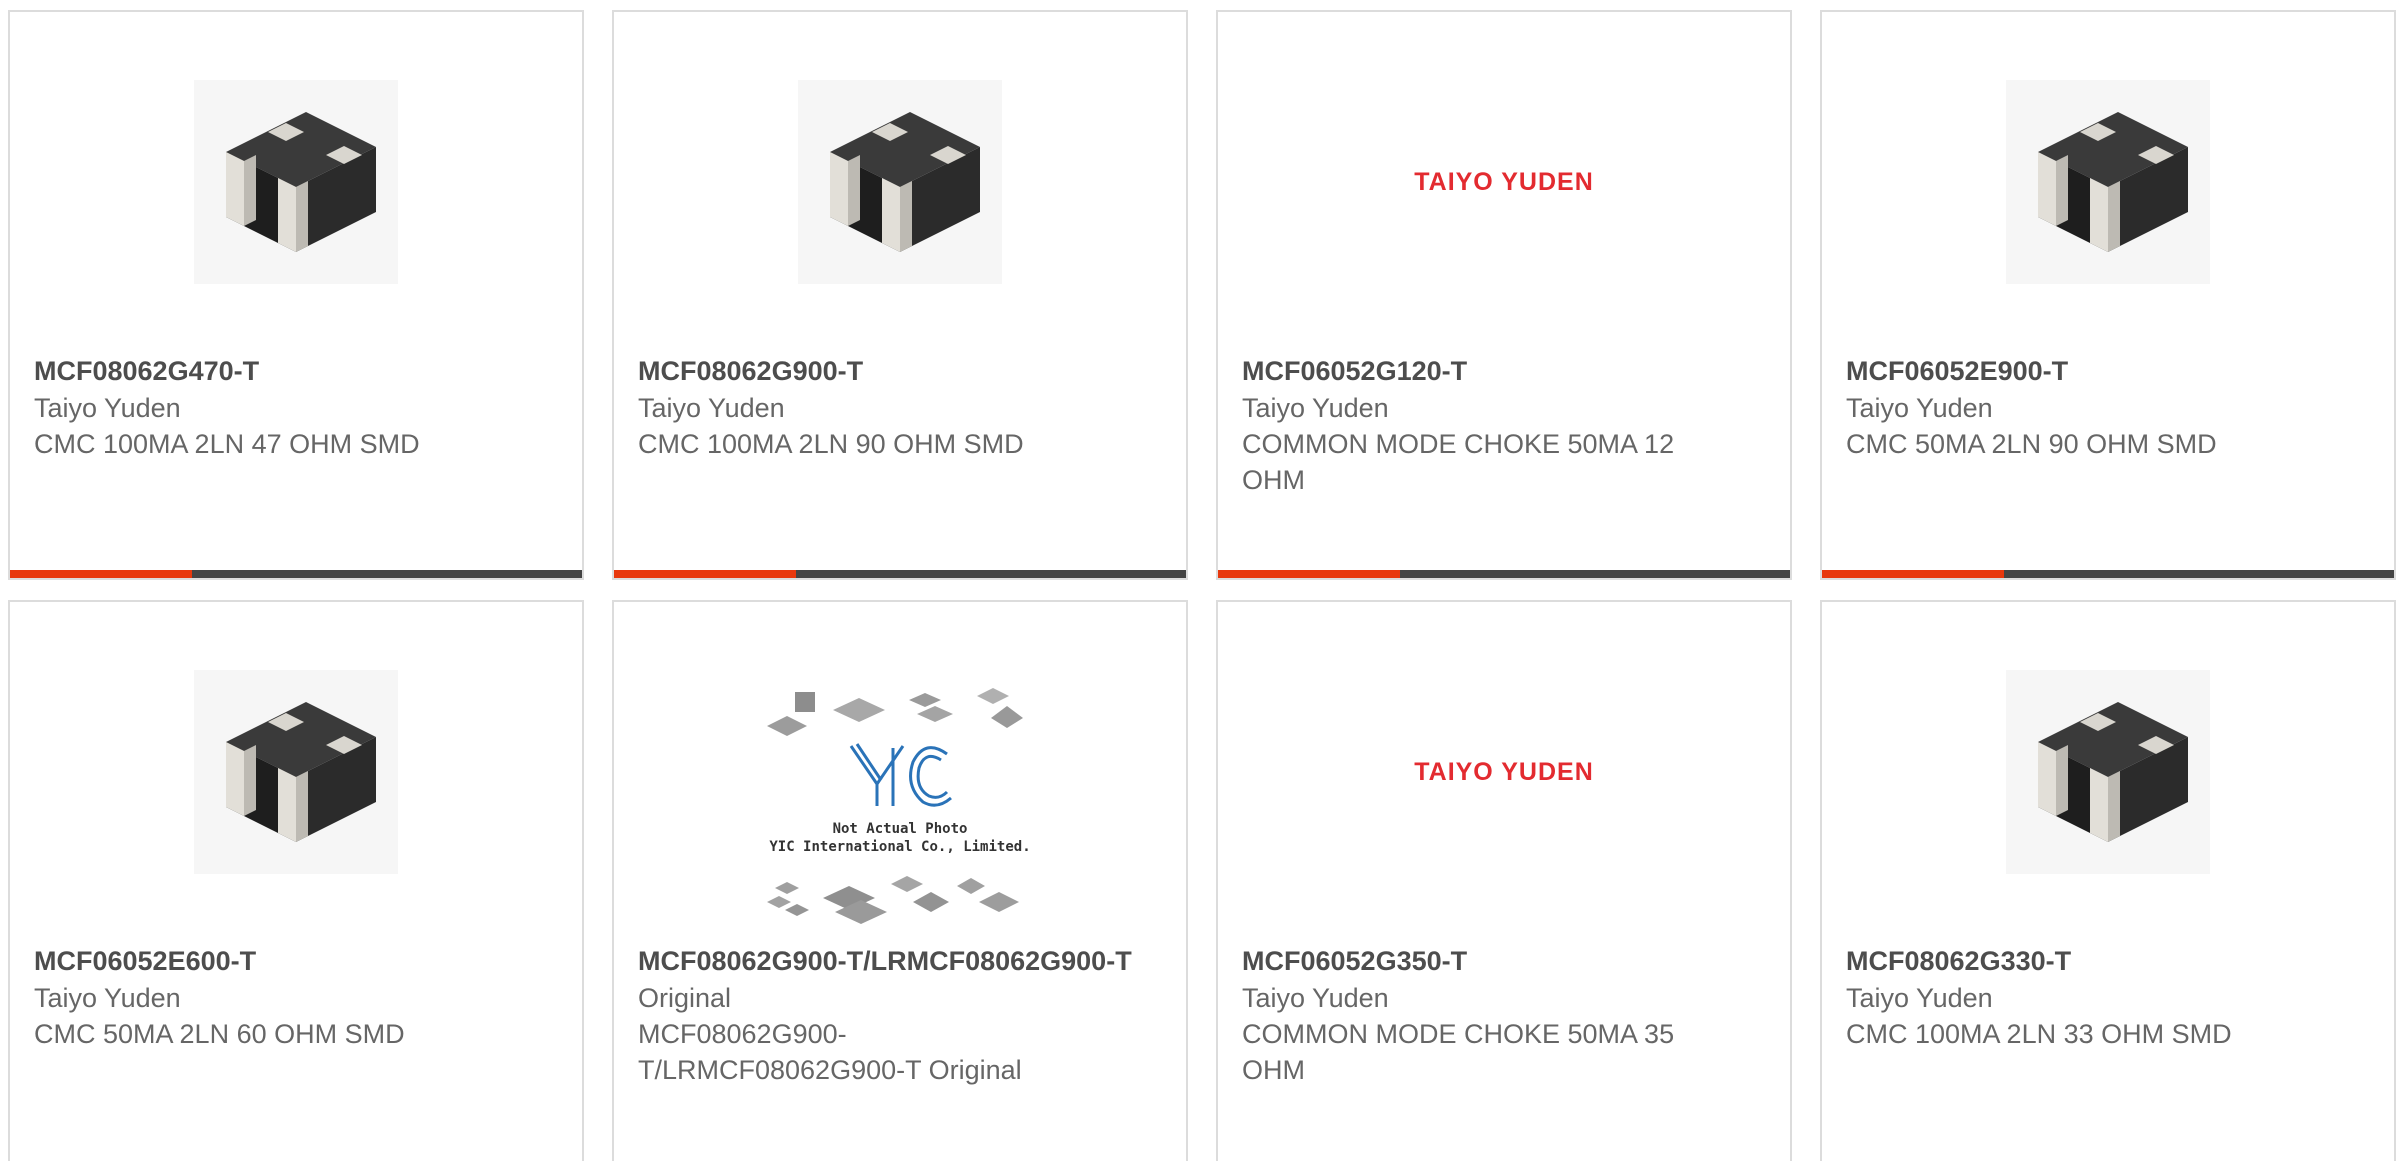 This screenshot has height=1161, width=2400. What do you see at coordinates (227, 444) in the screenshot?
I see `description: CMC 100MA 2LN 47 OHM SMD` at bounding box center [227, 444].